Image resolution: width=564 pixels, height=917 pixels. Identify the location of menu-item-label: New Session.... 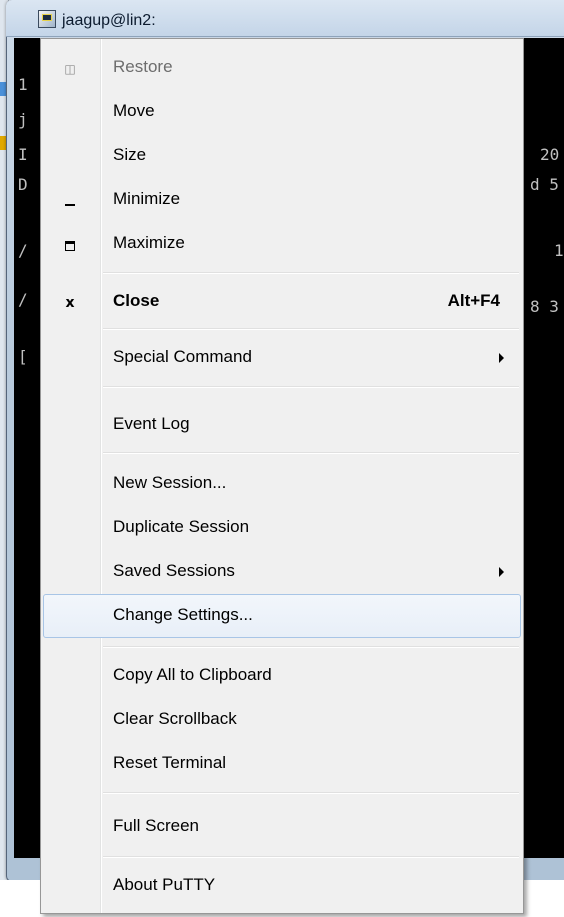
(170, 482).